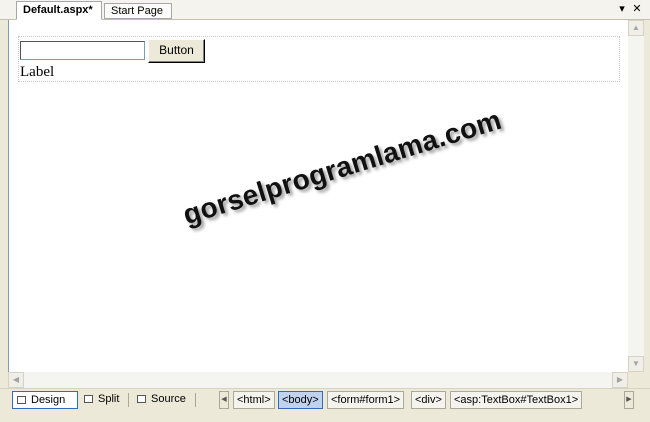  I want to click on breadcrumb-div: <div>, so click(428, 400).